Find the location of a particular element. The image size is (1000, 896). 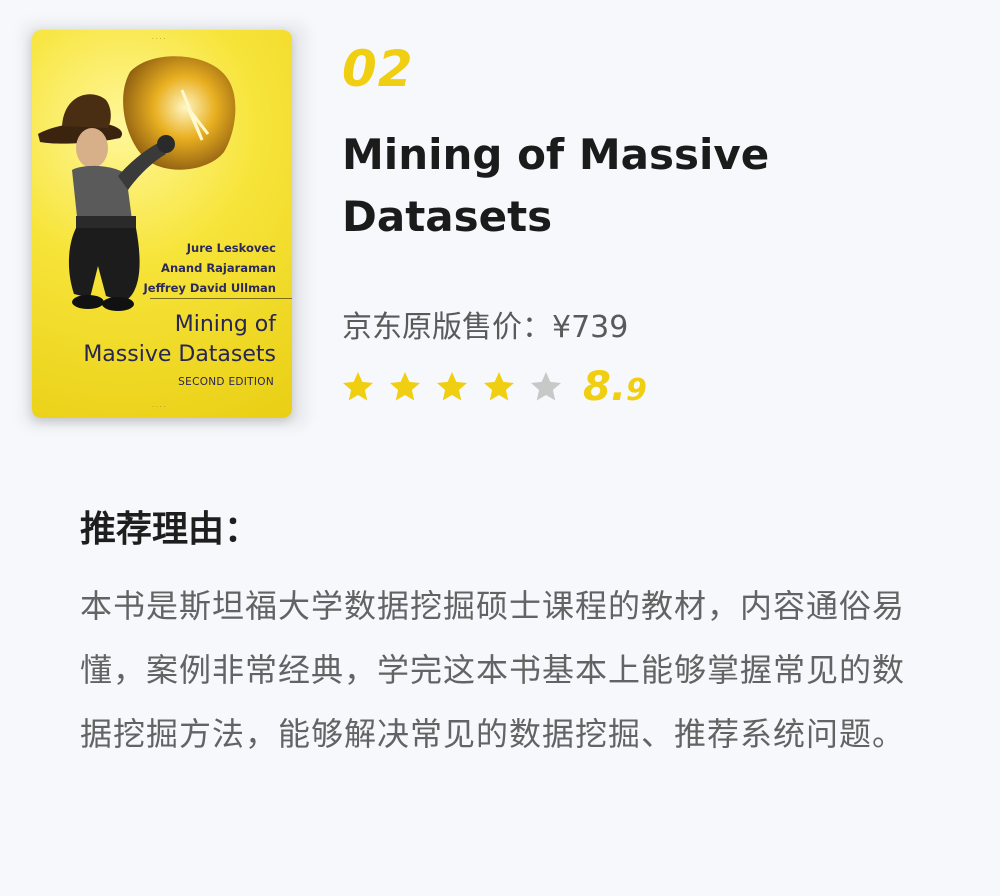

rating-row: 8. 9 is located at coordinates (493, 387).